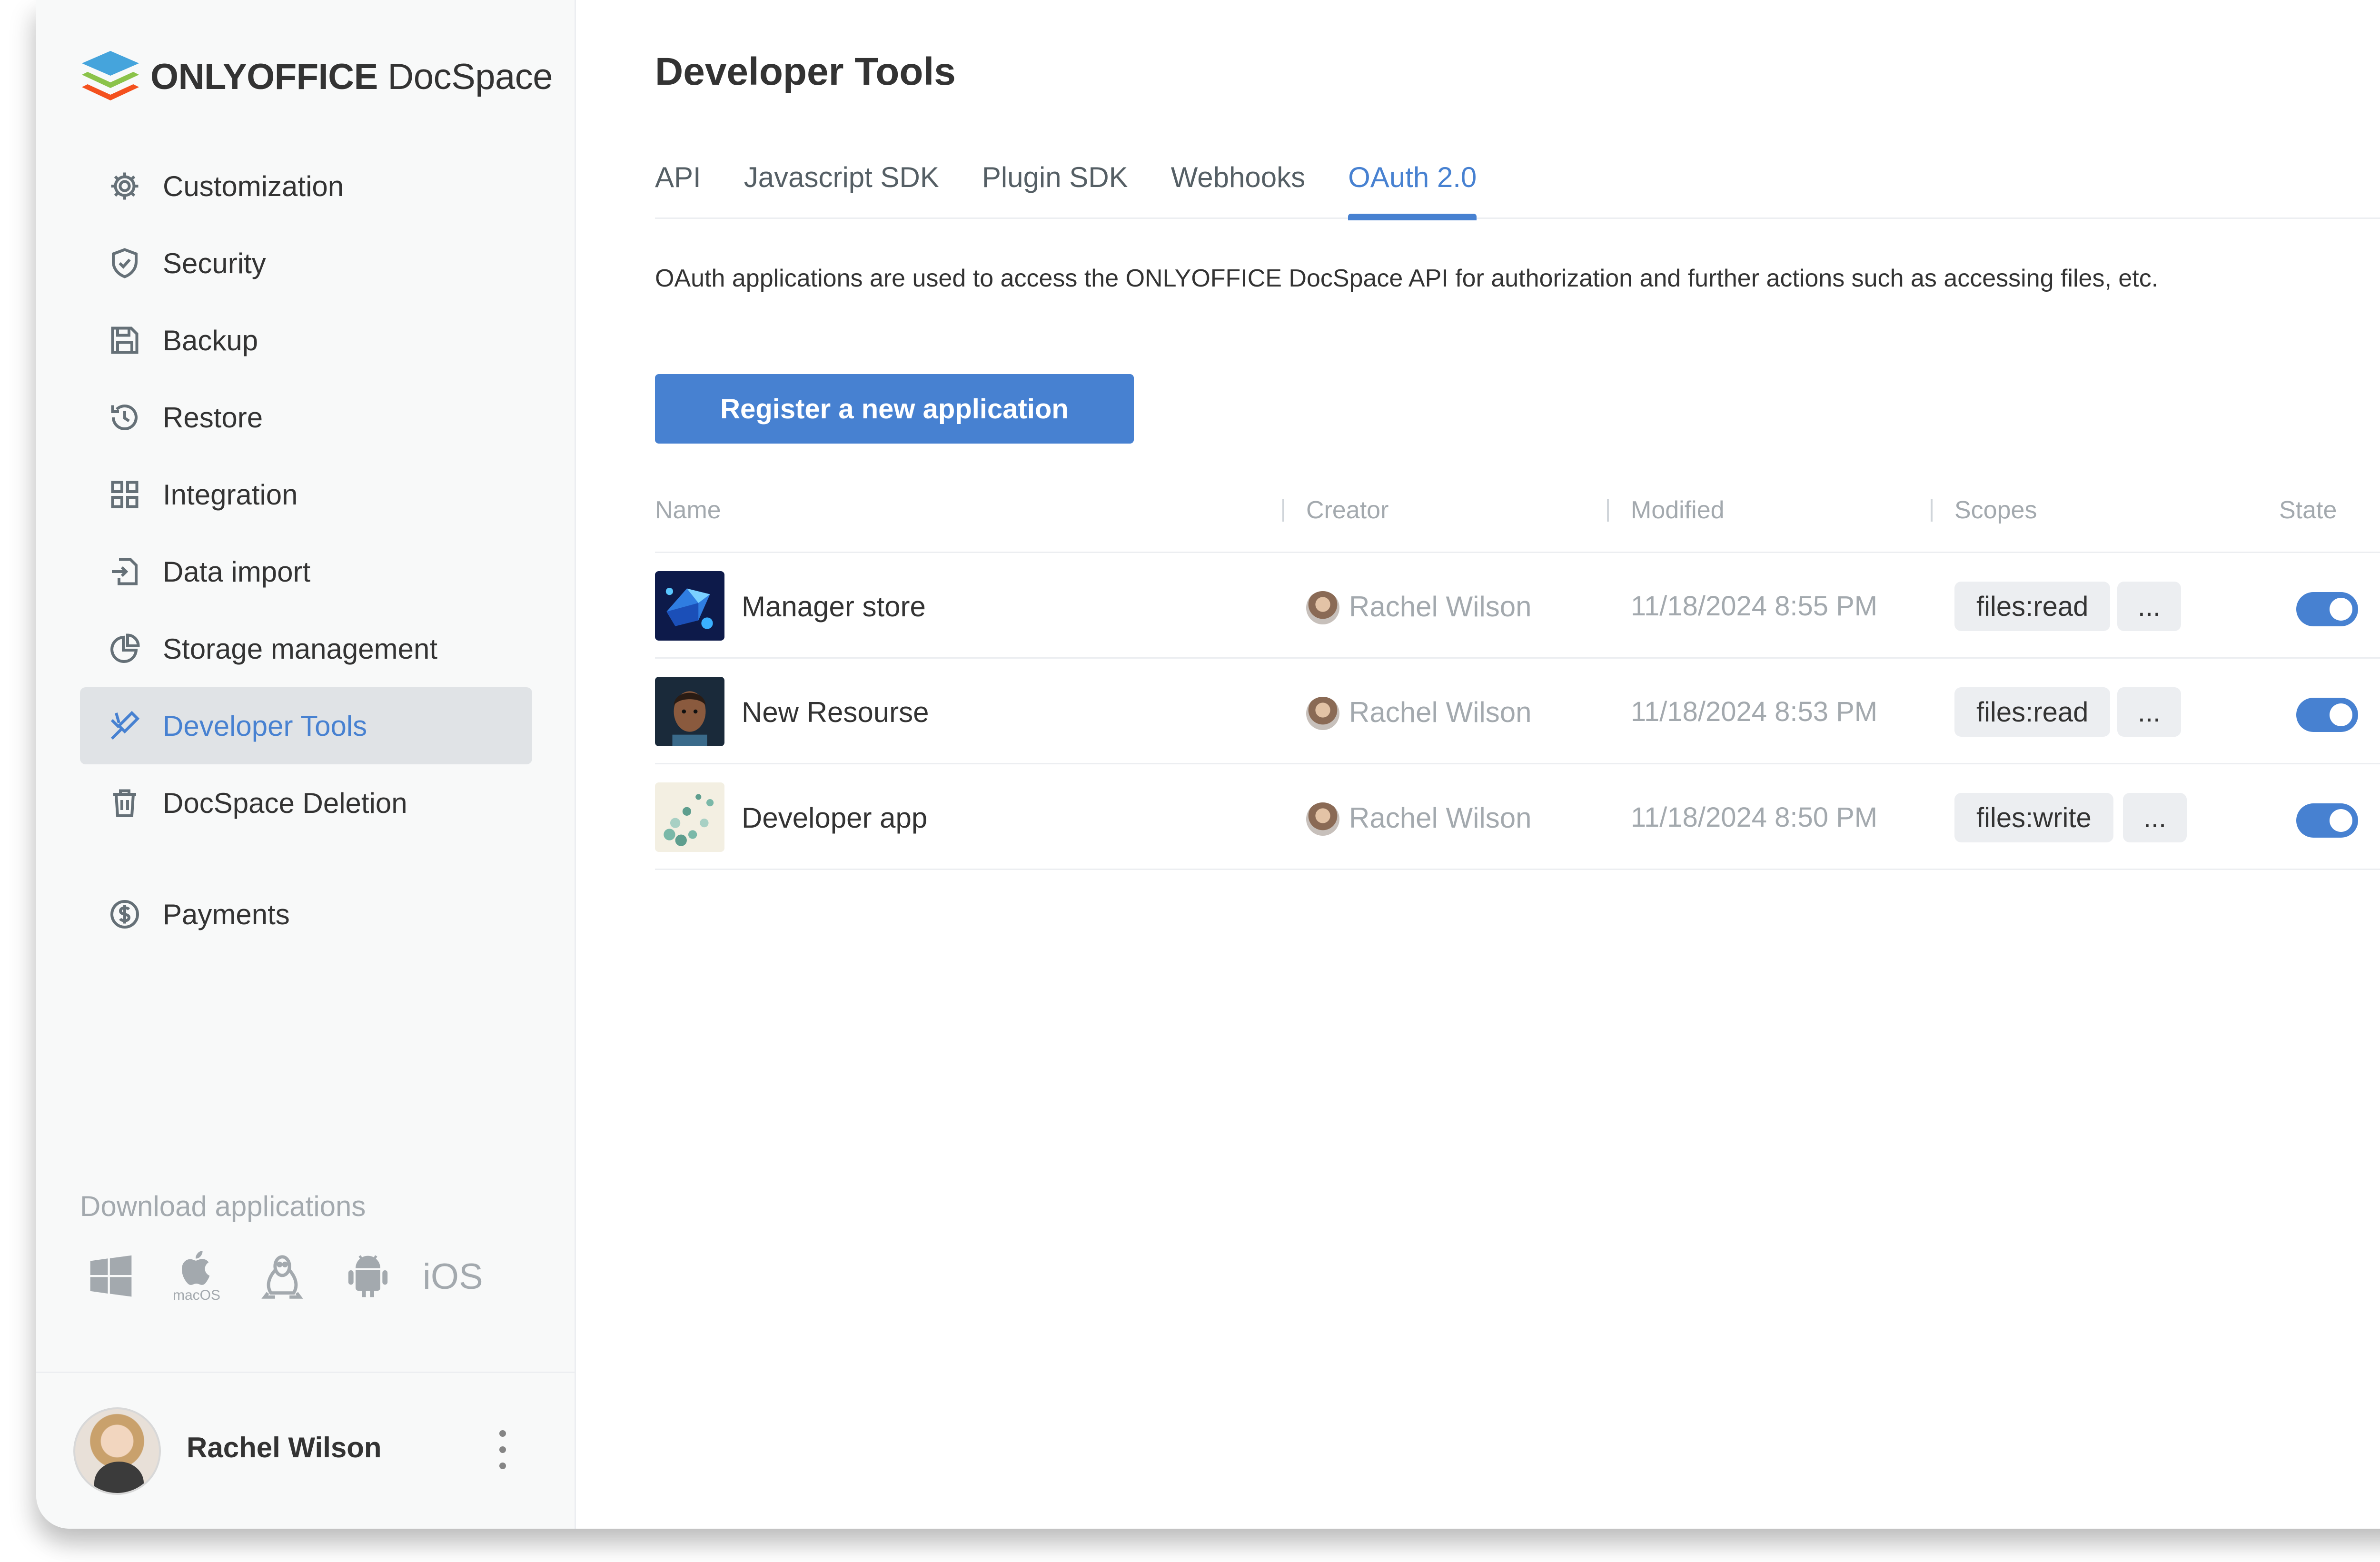 The width and height of the screenshot is (2380, 1562). I want to click on sidebar-item-label: DocSpace Deletion, so click(285, 803).